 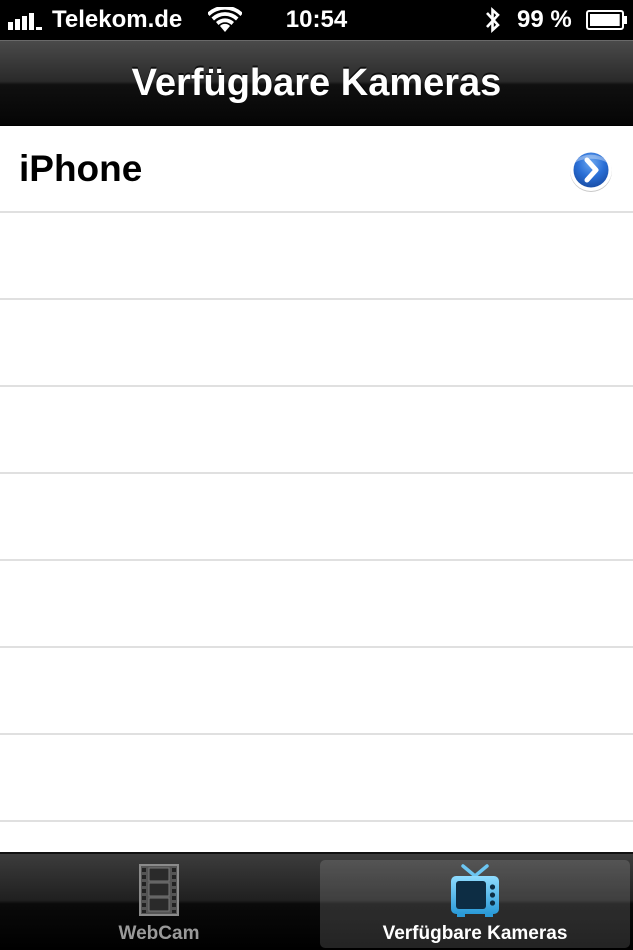 What do you see at coordinates (606, 20) in the screenshot?
I see `battery-icon` at bounding box center [606, 20].